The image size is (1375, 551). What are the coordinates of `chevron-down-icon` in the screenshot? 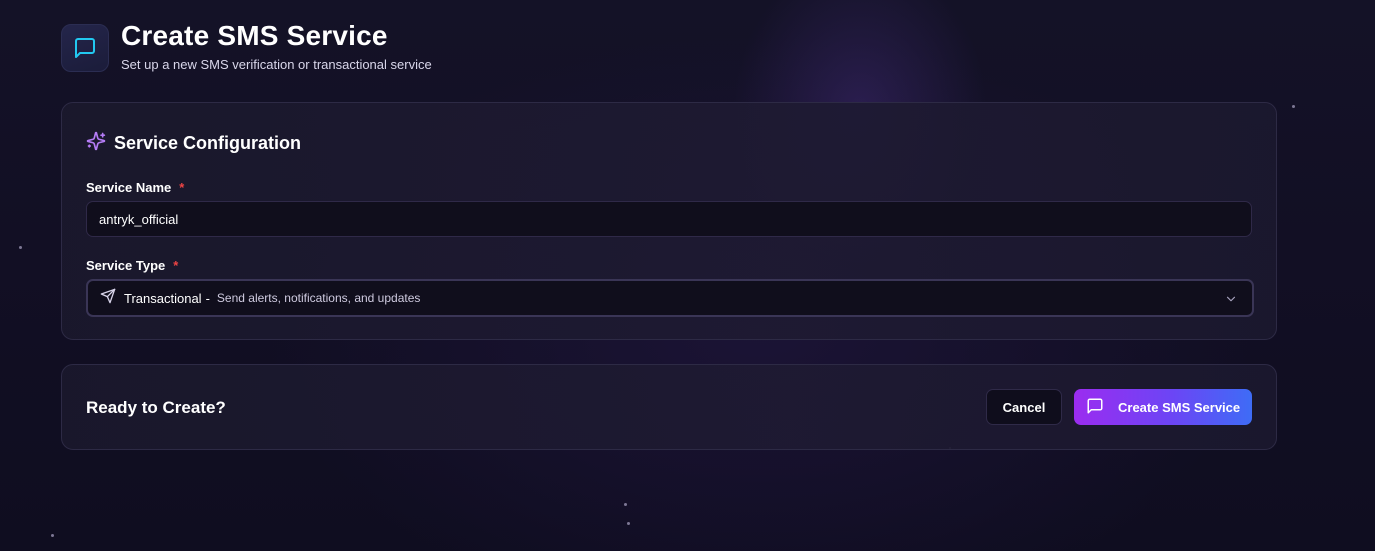 It's located at (1231, 301).